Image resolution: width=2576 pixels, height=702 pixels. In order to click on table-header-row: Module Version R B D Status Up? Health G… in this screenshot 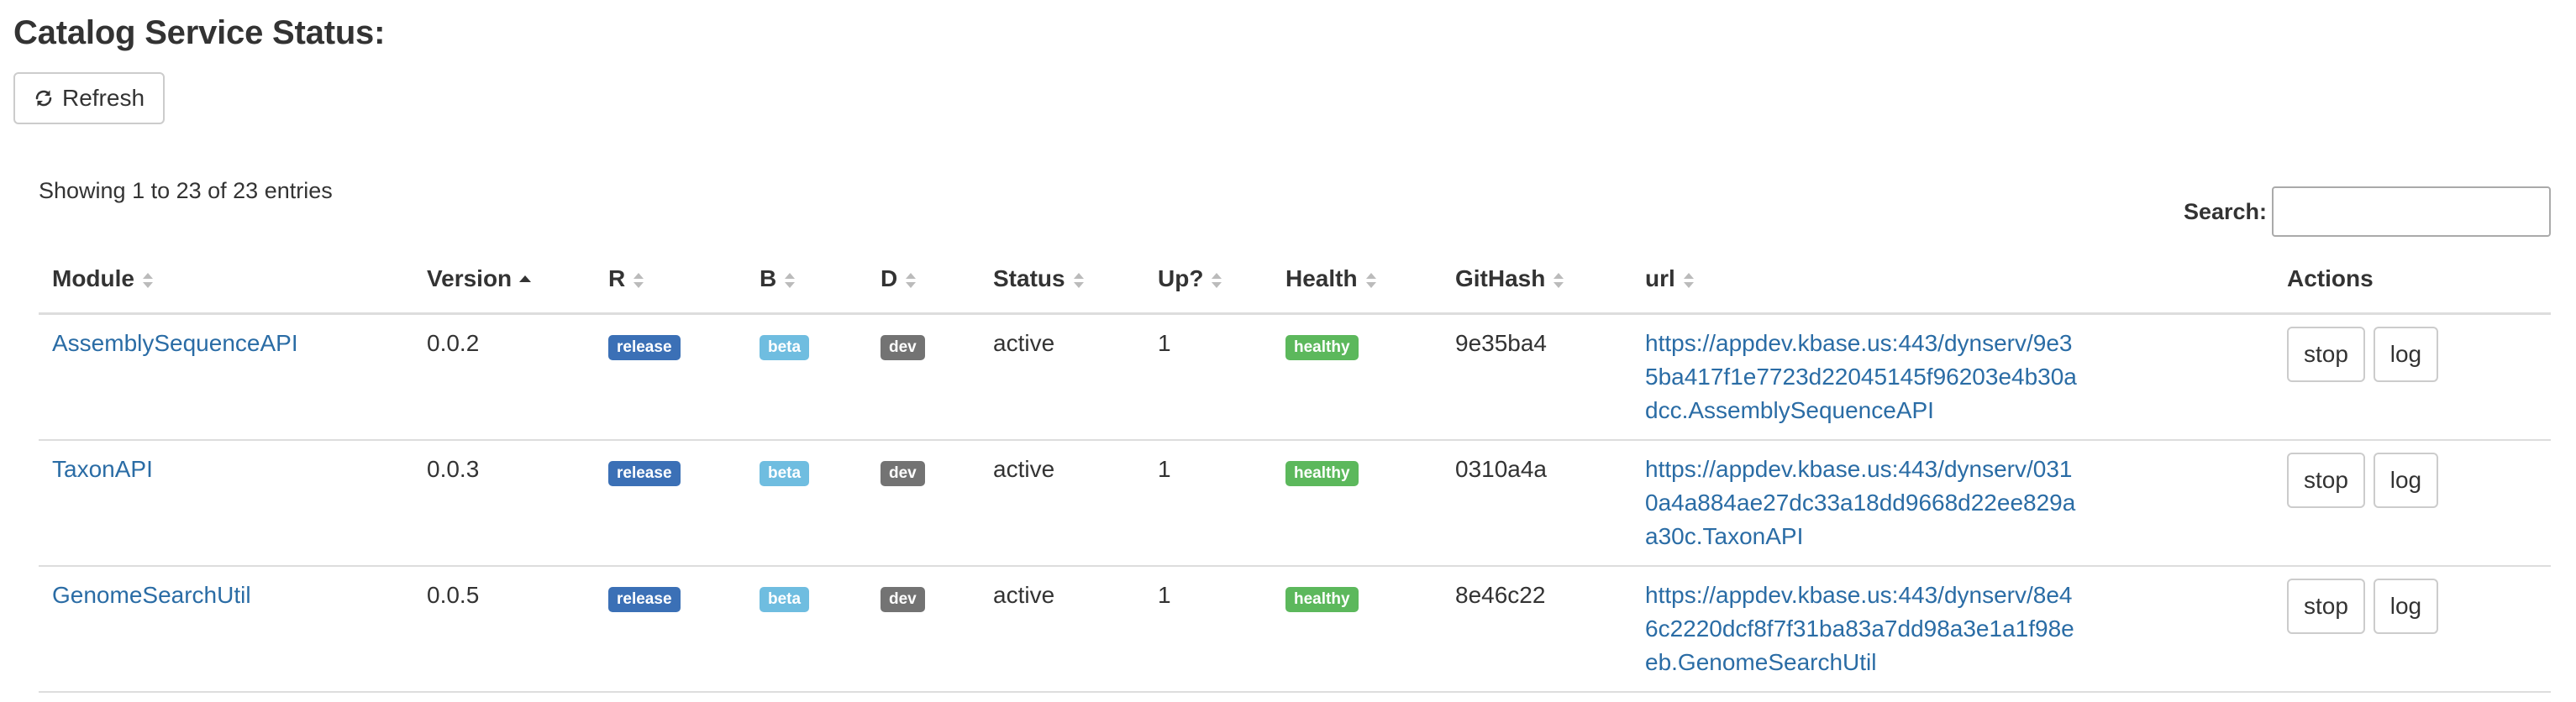, I will do `click(1295, 280)`.